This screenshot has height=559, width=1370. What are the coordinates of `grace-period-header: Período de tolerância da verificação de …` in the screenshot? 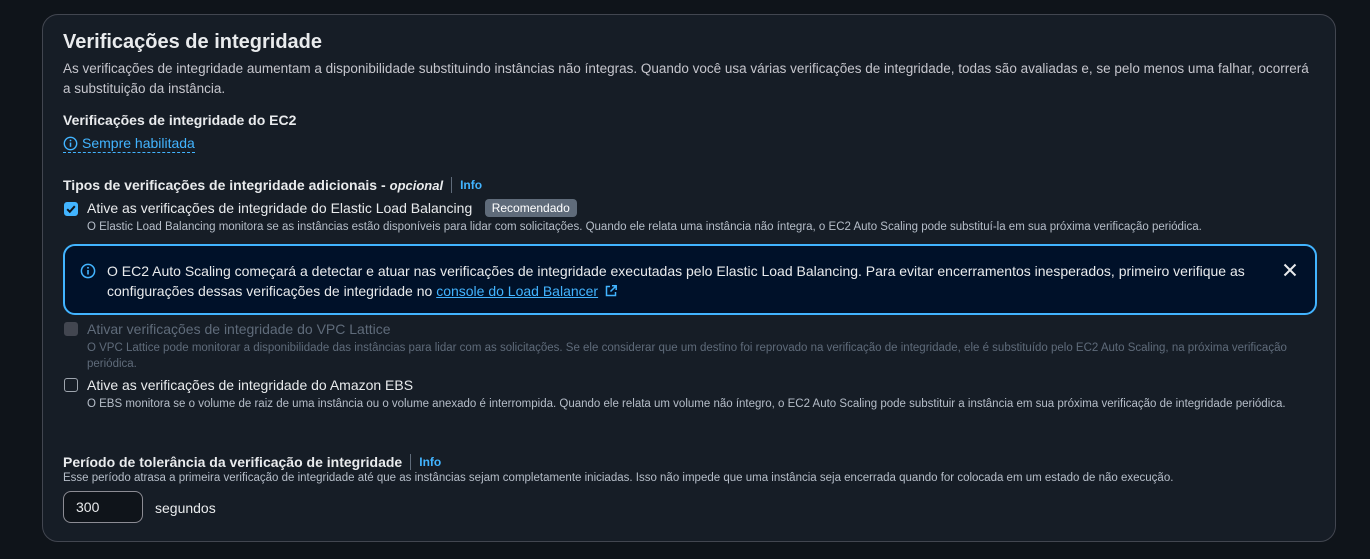 It's located at (252, 462).